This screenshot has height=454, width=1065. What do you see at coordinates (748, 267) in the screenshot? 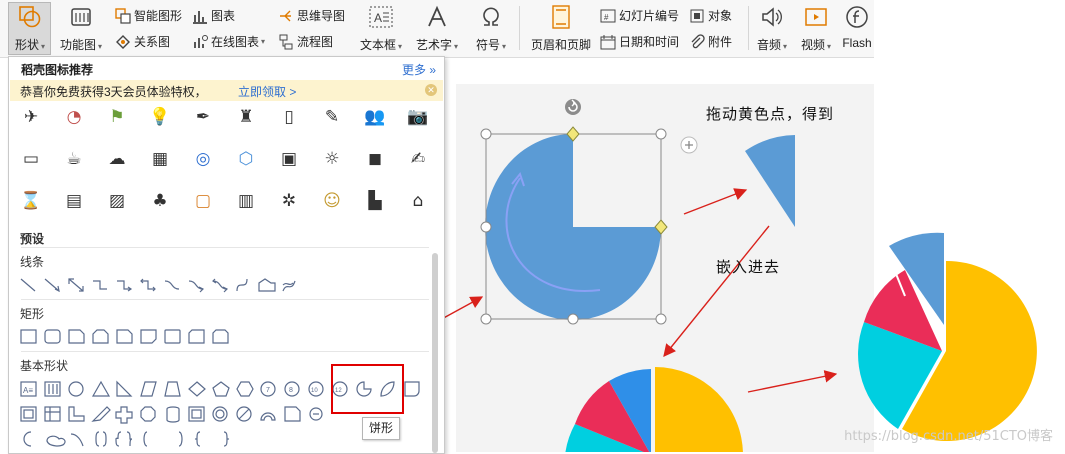
I see `annotation-embed: 嵌入进去` at bounding box center [748, 267].